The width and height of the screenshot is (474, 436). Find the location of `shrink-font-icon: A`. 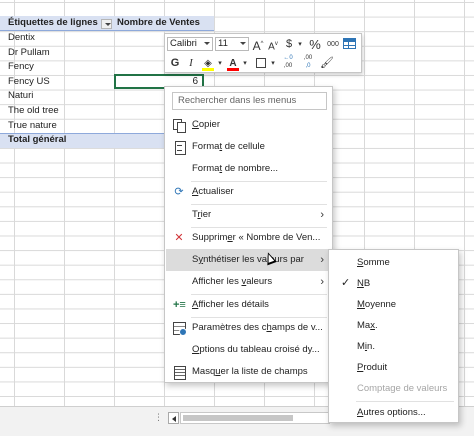

shrink-font-icon: A is located at coordinates (271, 47).